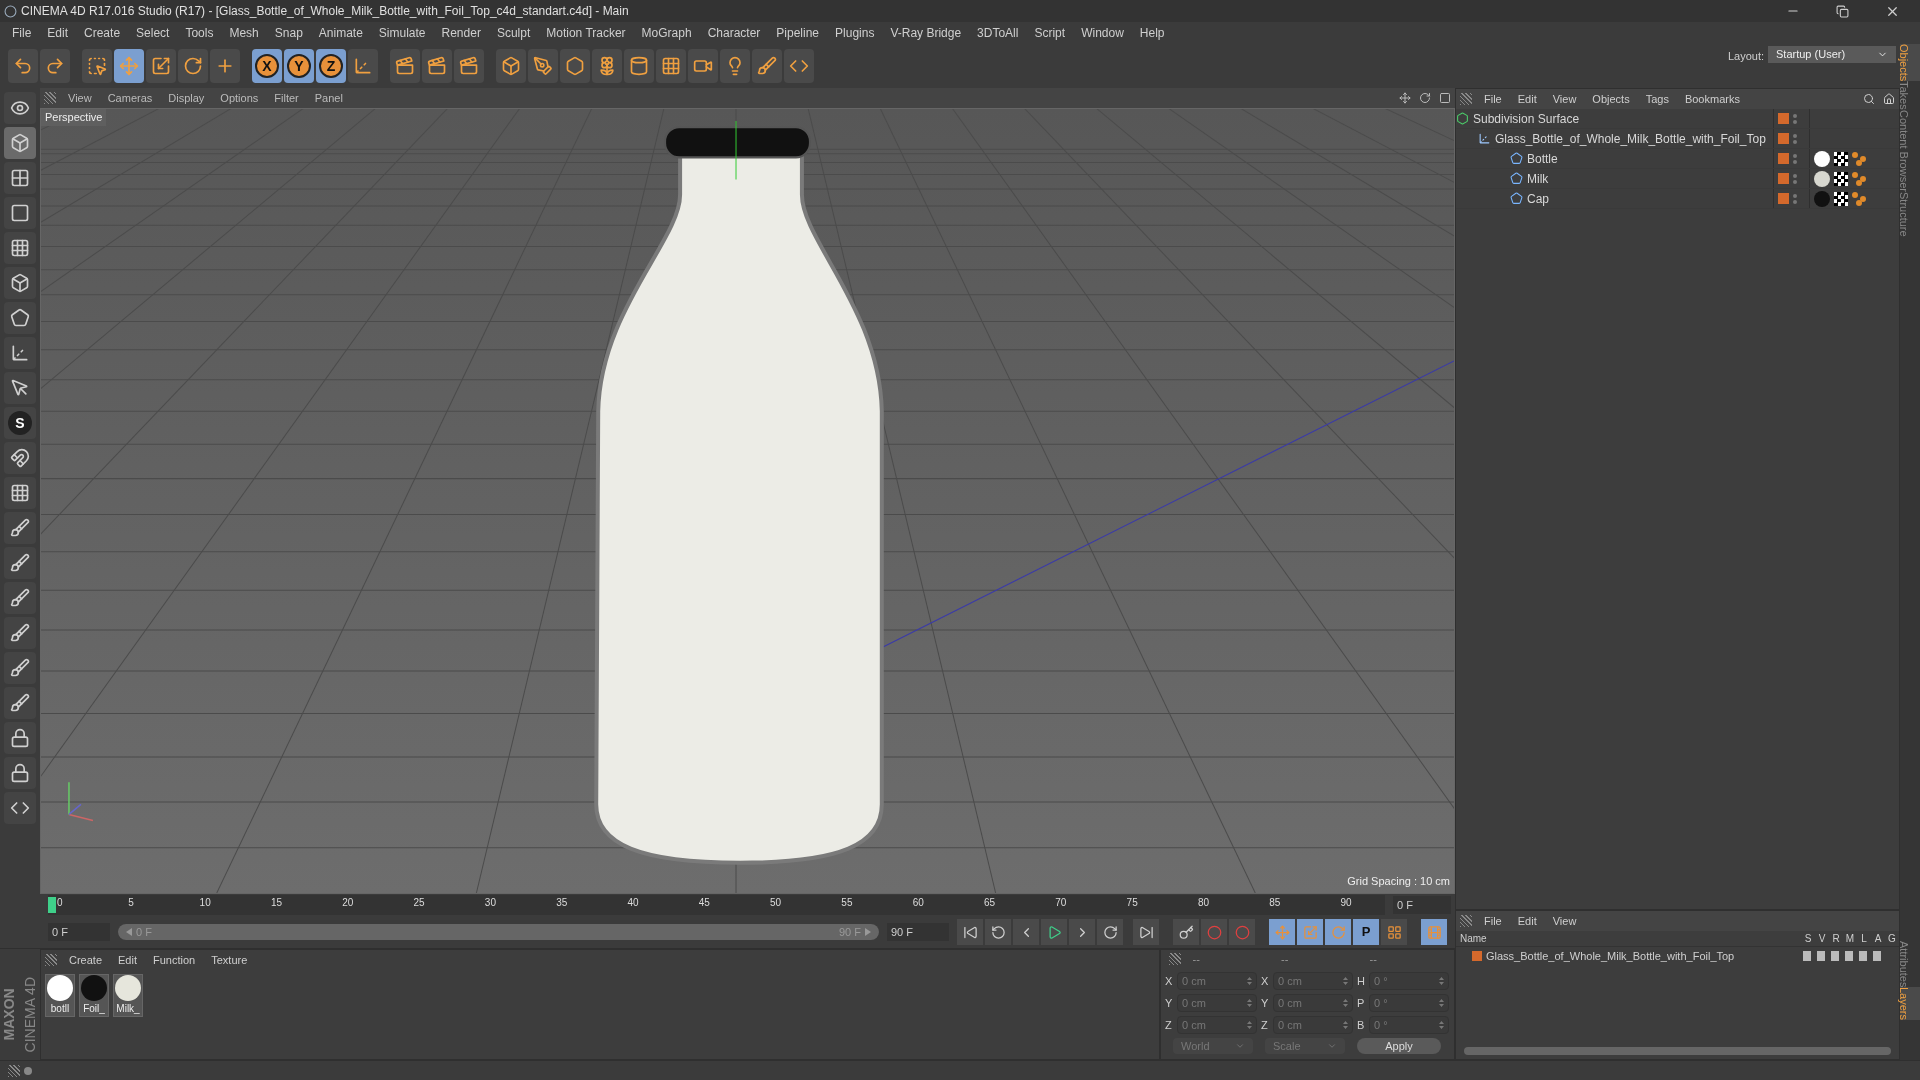 This screenshot has height=1080, width=1920. Describe the element at coordinates (1186, 932) in the screenshot. I see `record-key-button` at that location.